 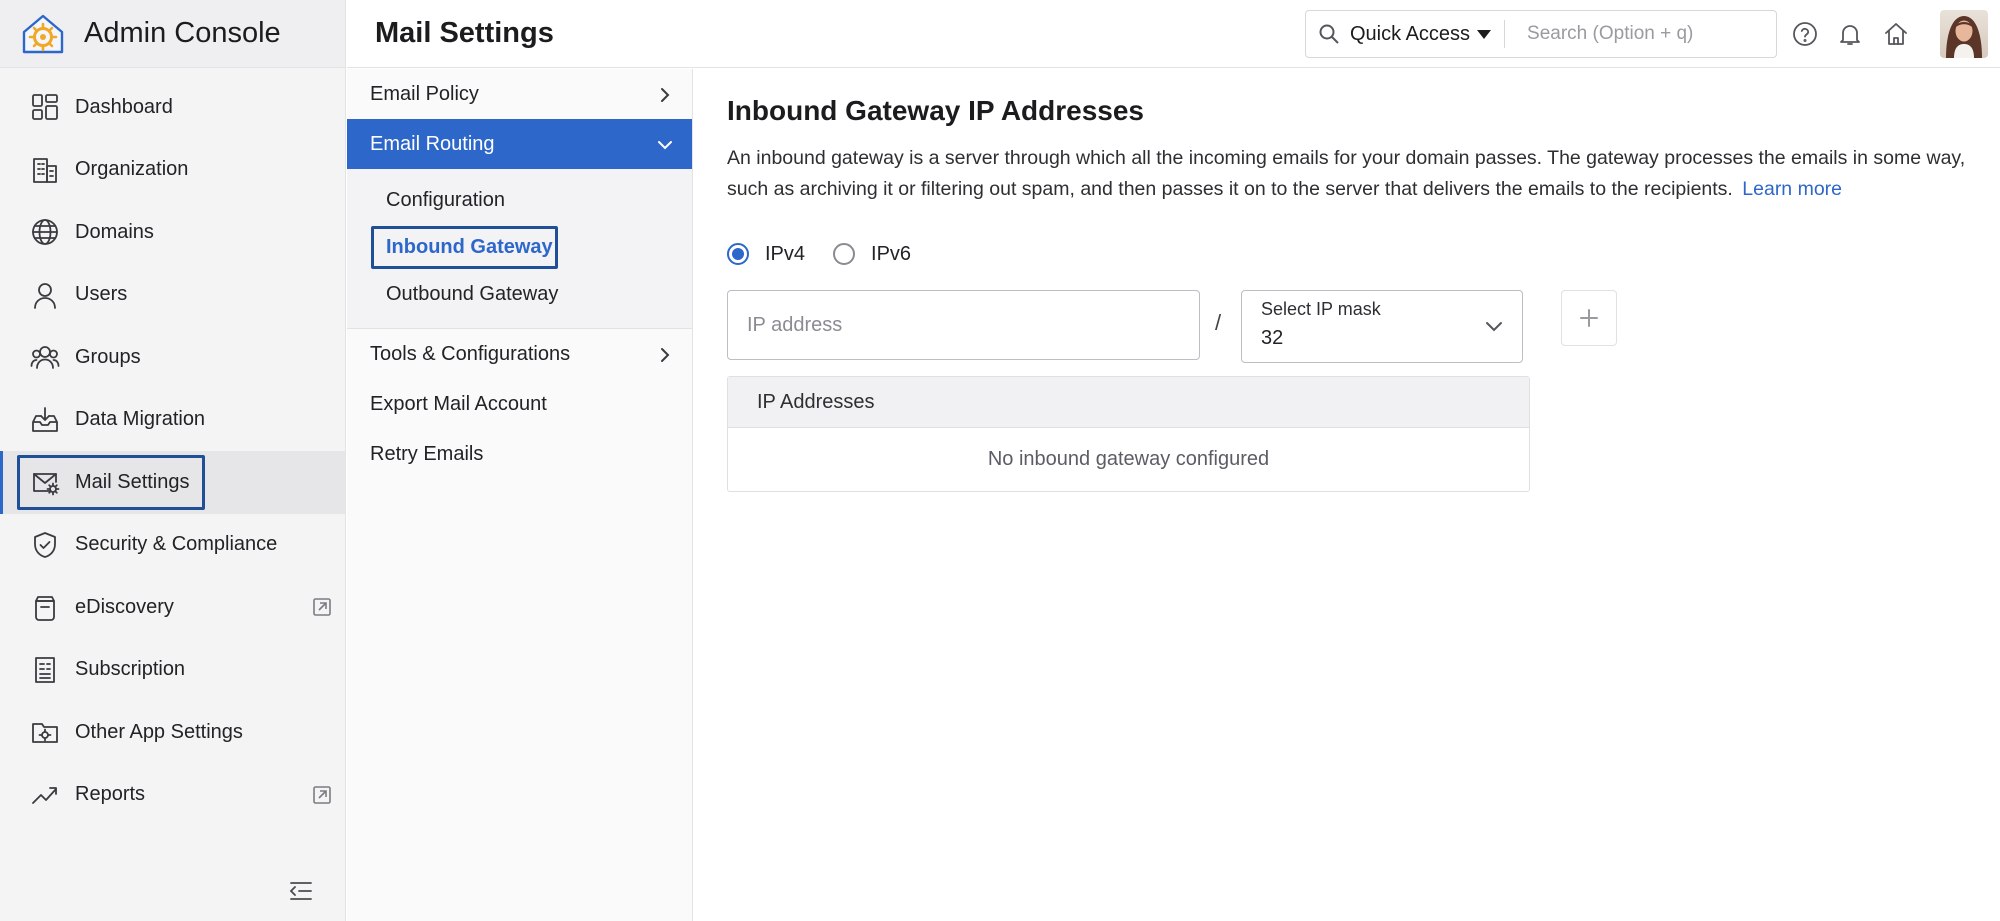 I want to click on subnav-label: Email Policy, so click(x=424, y=93).